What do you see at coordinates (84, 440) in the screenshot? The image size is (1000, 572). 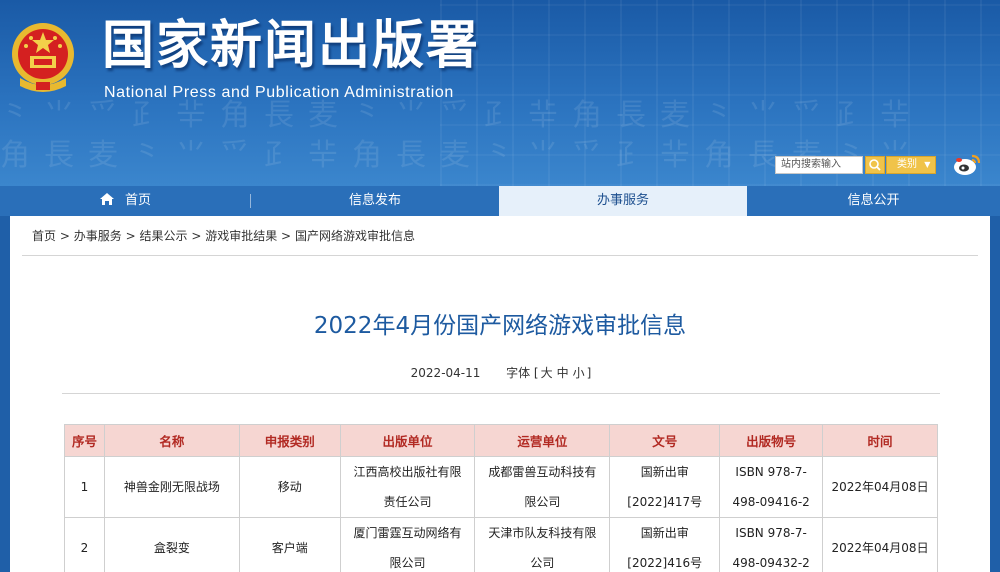 I see `column-header: 序号` at bounding box center [84, 440].